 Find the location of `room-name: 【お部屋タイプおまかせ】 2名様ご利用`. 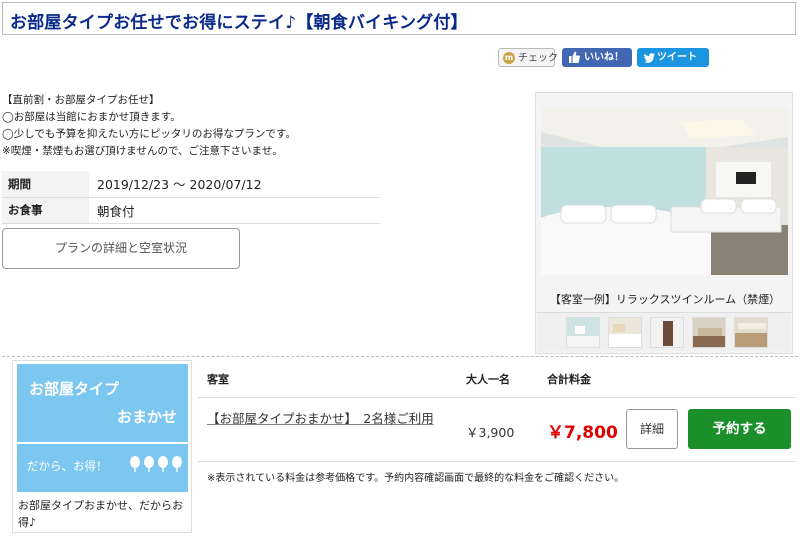

room-name: 【お部屋タイプおまかせ】 2名様ご利用 is located at coordinates (320, 418).